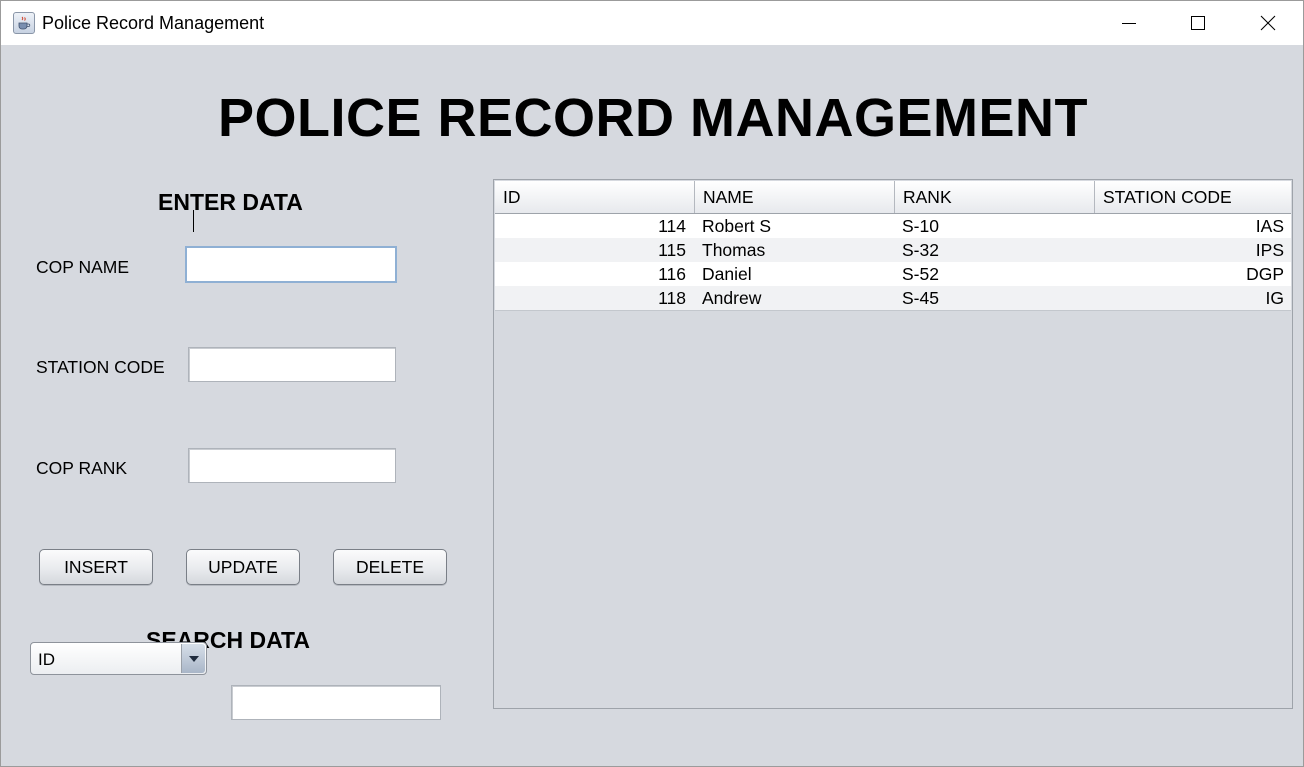  What do you see at coordinates (920, 298) in the screenshot?
I see `cell-rank: S-45` at bounding box center [920, 298].